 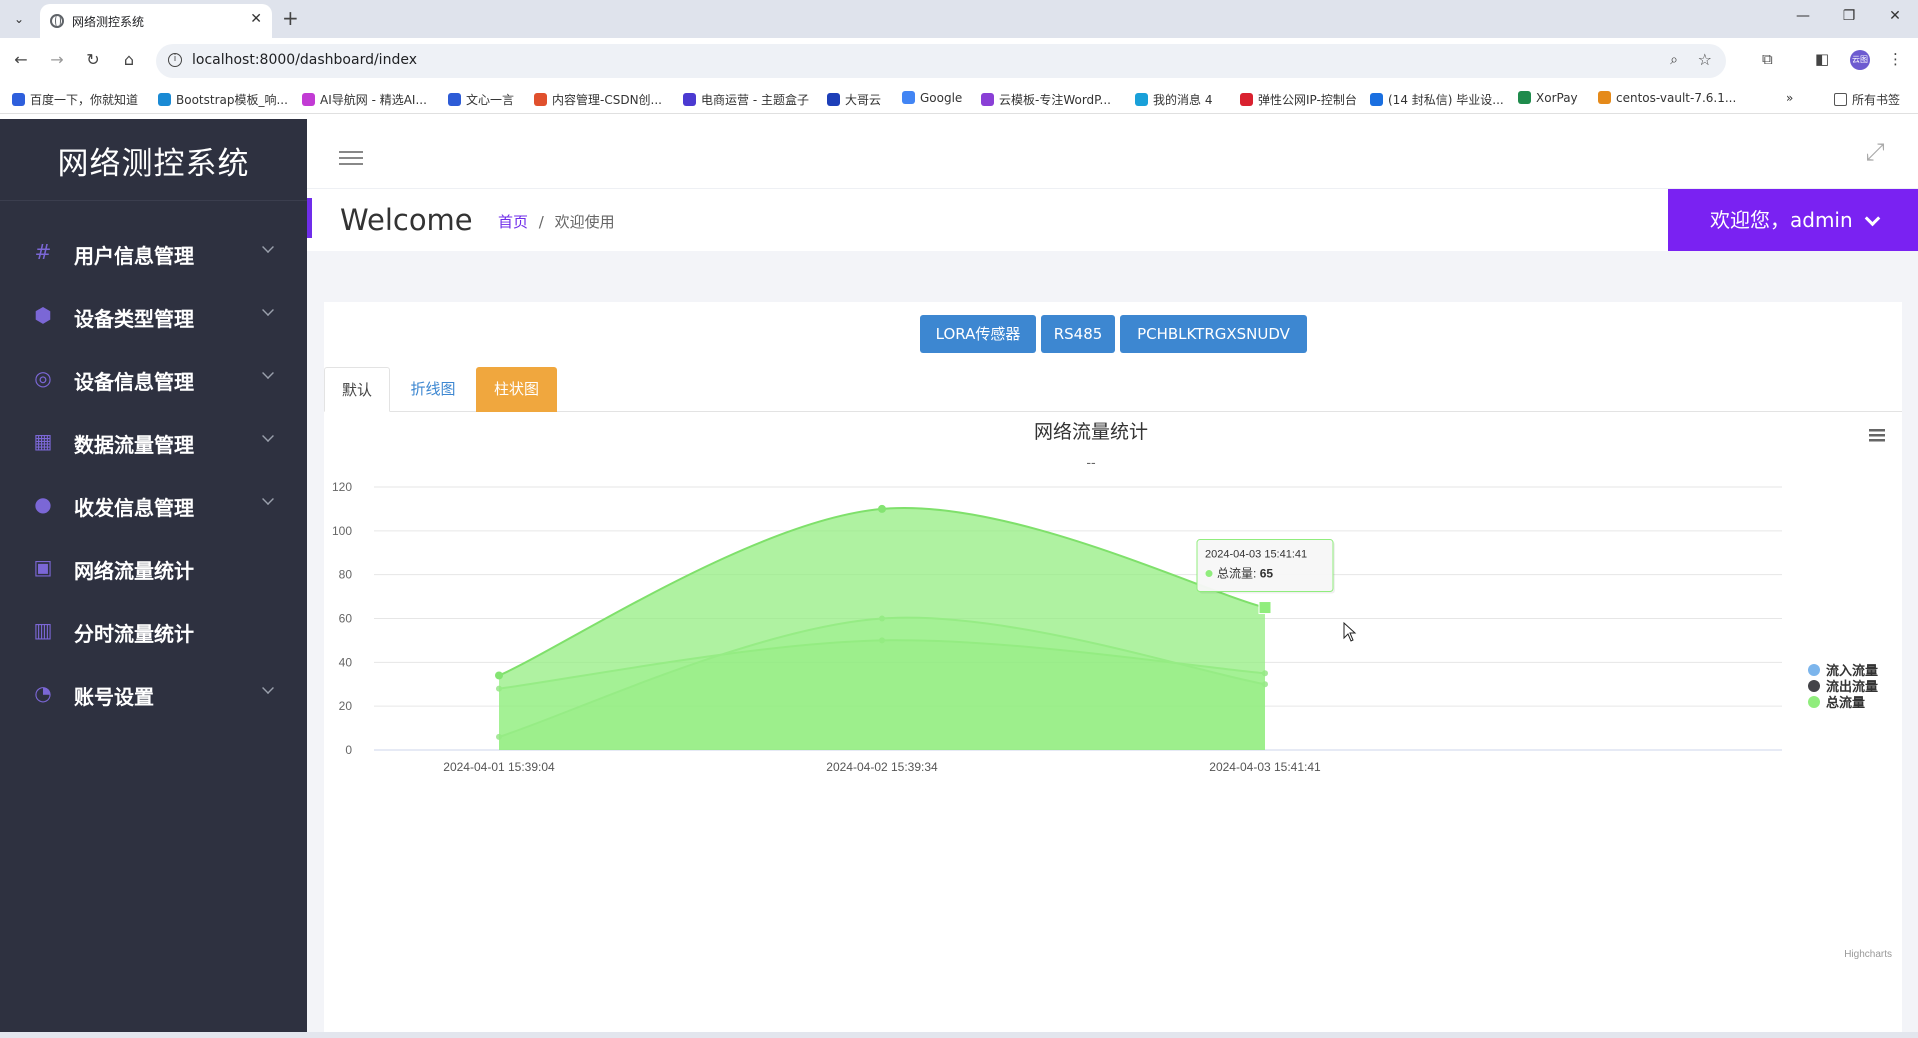 What do you see at coordinates (1867, 99) in the screenshot?
I see `all-bookmarks-folder: 所有书签` at bounding box center [1867, 99].